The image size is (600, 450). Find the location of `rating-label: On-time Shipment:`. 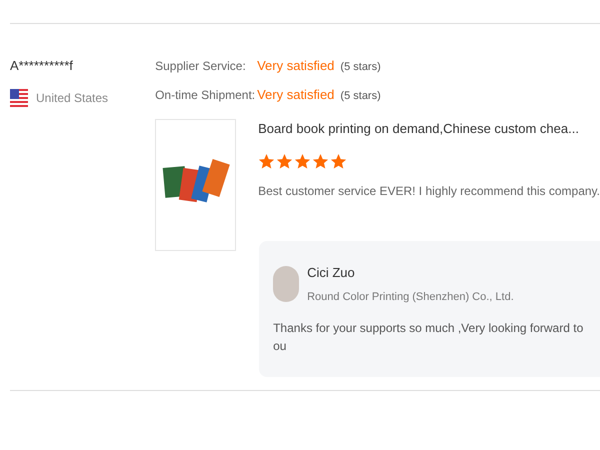

rating-label: On-time Shipment: is located at coordinates (205, 95).